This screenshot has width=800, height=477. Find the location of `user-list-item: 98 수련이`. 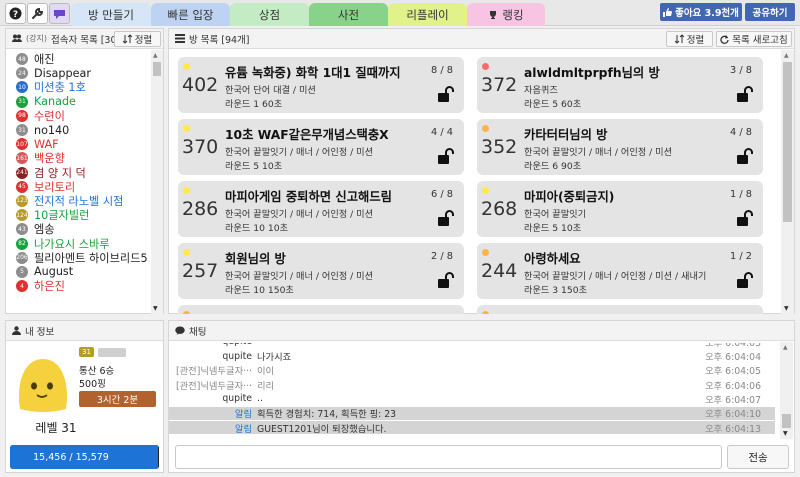

user-list-item: 98 수련이 is located at coordinates (78, 116).